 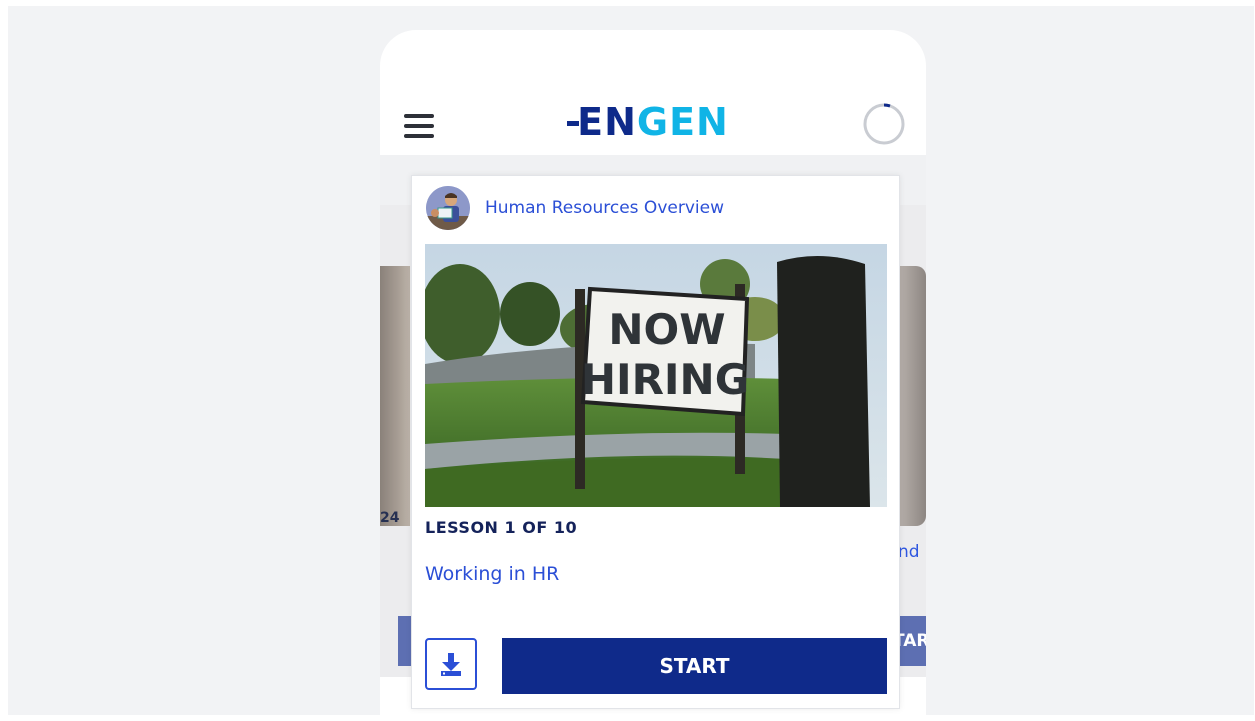 I want to click on engen-logo: ENGEN, so click(x=653, y=122).